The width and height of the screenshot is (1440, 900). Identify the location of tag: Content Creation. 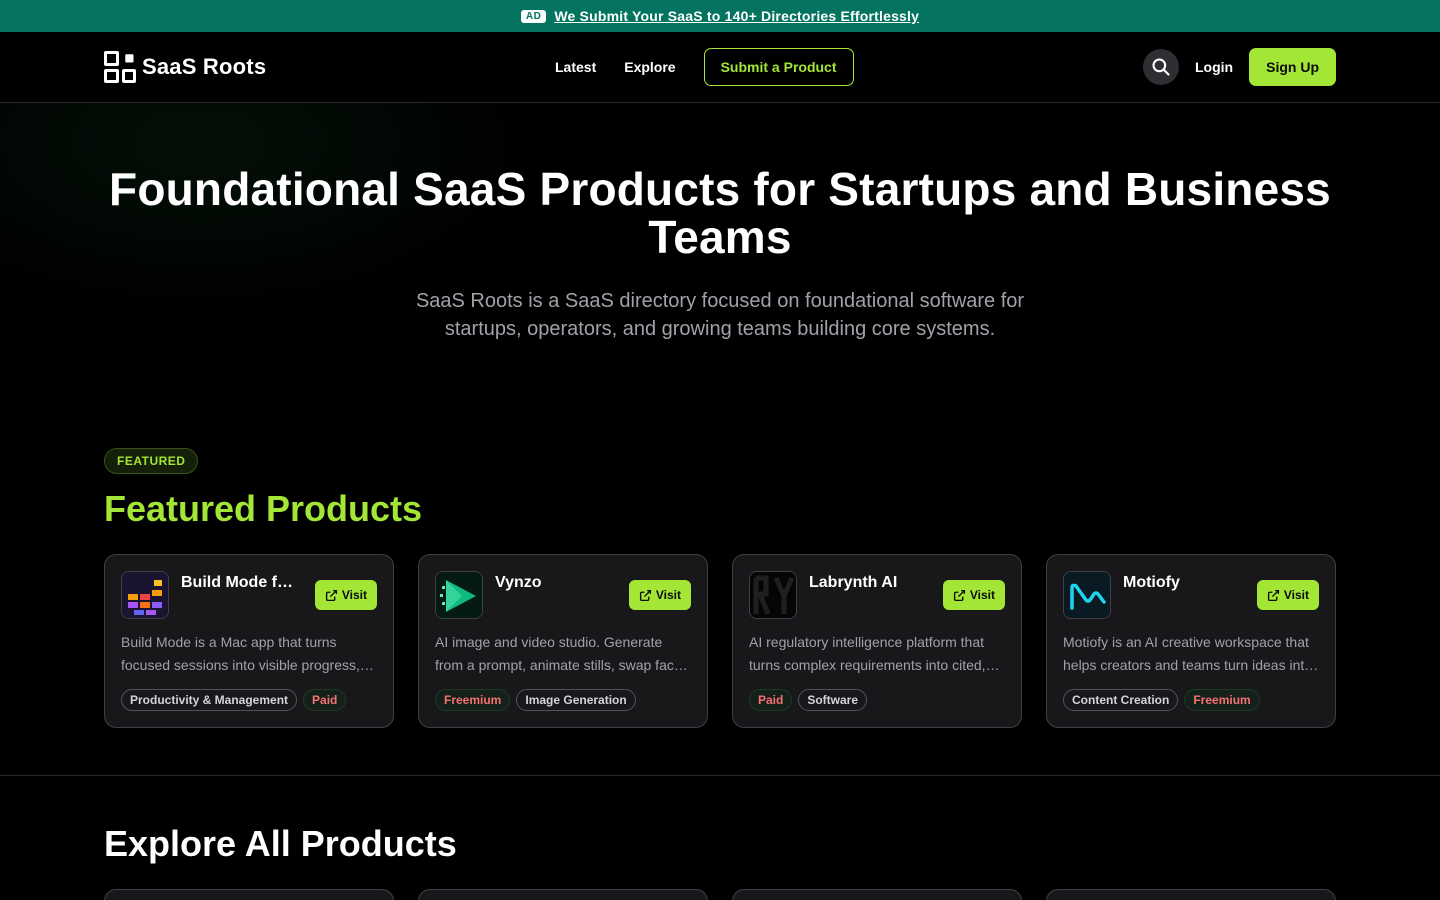
(1121, 700).